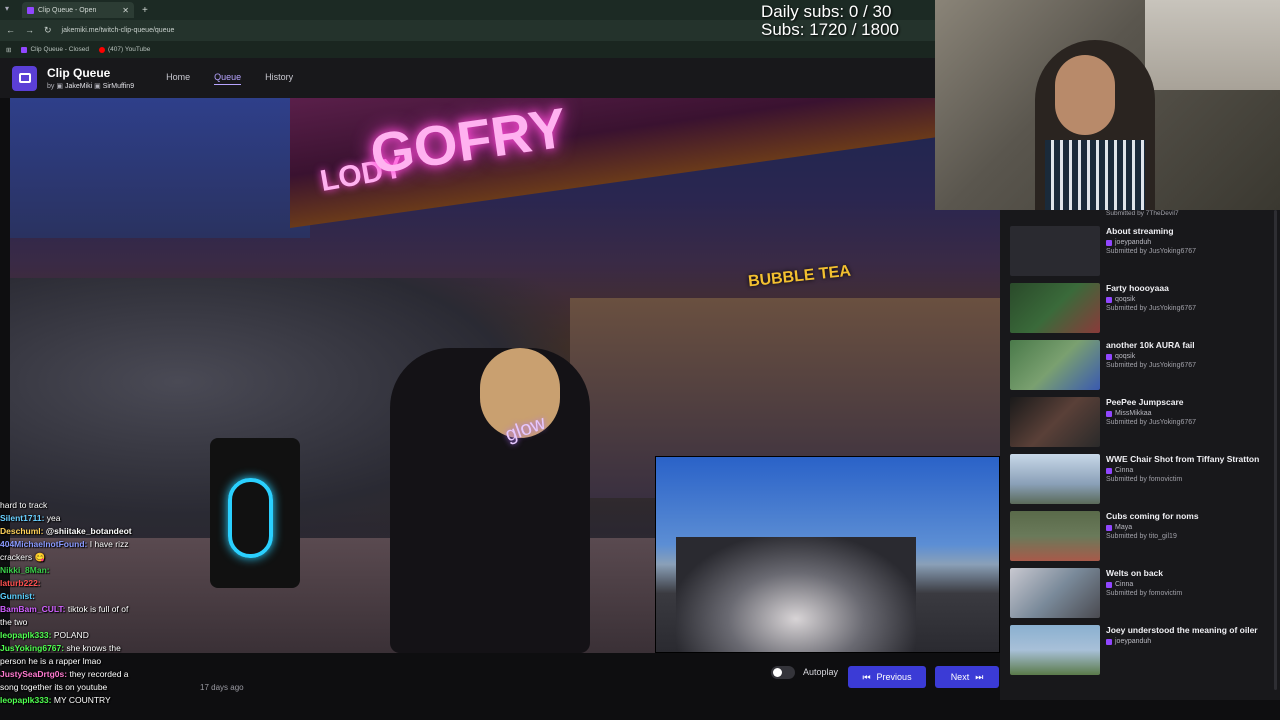 The image size is (1280, 720). What do you see at coordinates (118, 86) in the screenshot?
I see `author-link: SirMuffin9` at bounding box center [118, 86].